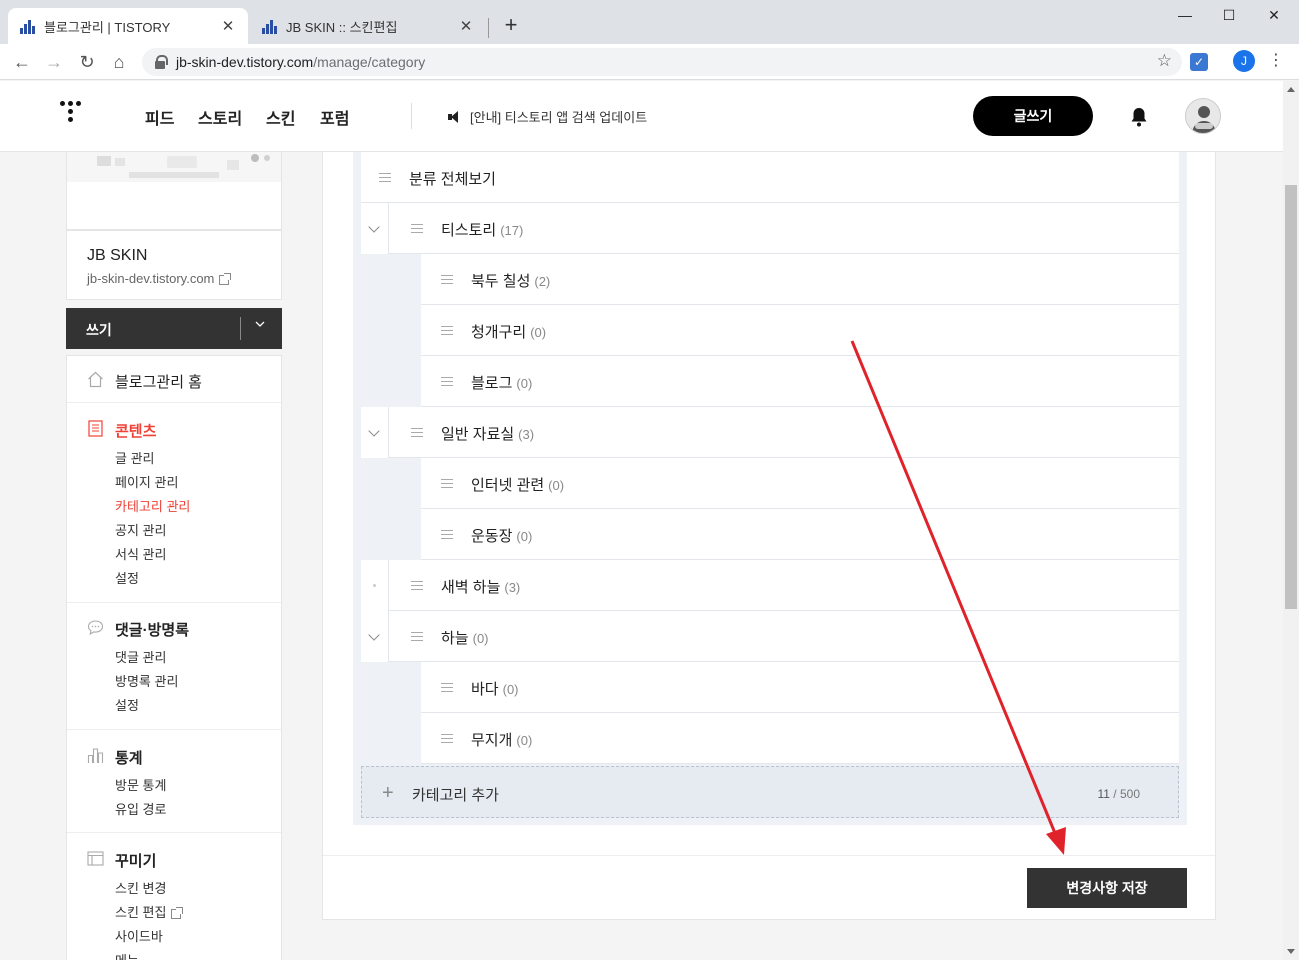  Describe the element at coordinates (1199, 62) in the screenshot. I see `extension-icon: ✓` at that location.